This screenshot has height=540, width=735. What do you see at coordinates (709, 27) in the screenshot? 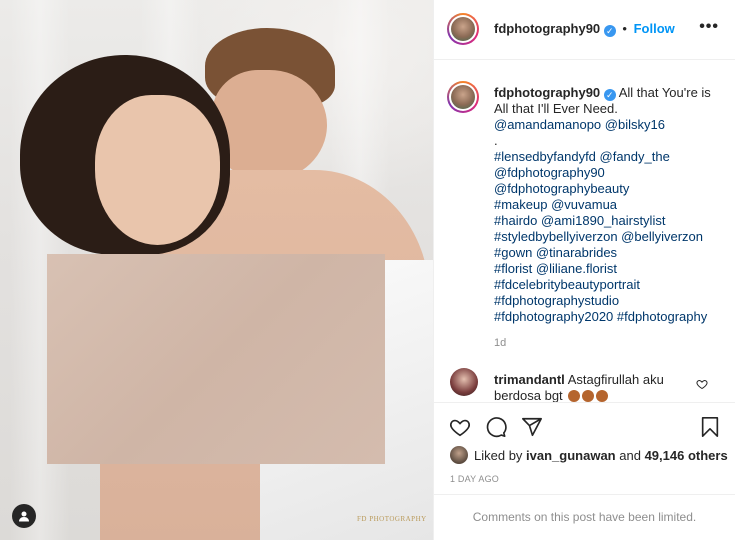
I see `more-options-icon: •••` at bounding box center [709, 27].